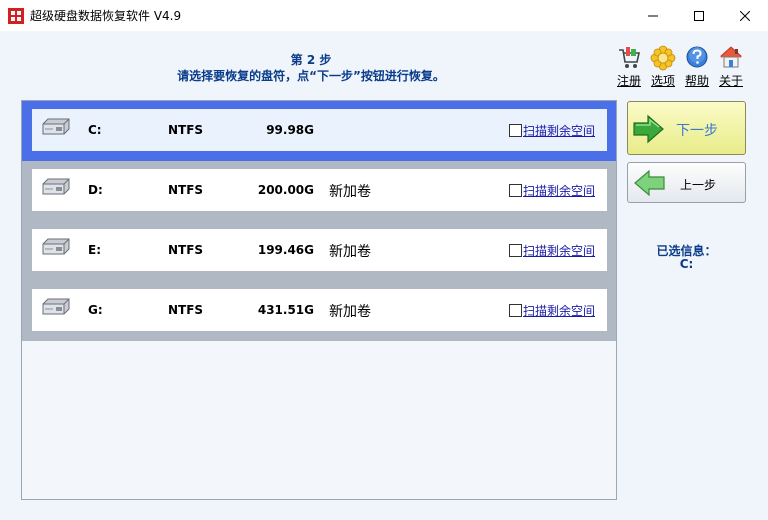 Image resolution: width=768 pixels, height=520 pixels. Describe the element at coordinates (285, 250) in the screenshot. I see `drive-size: 199.46G` at that location.